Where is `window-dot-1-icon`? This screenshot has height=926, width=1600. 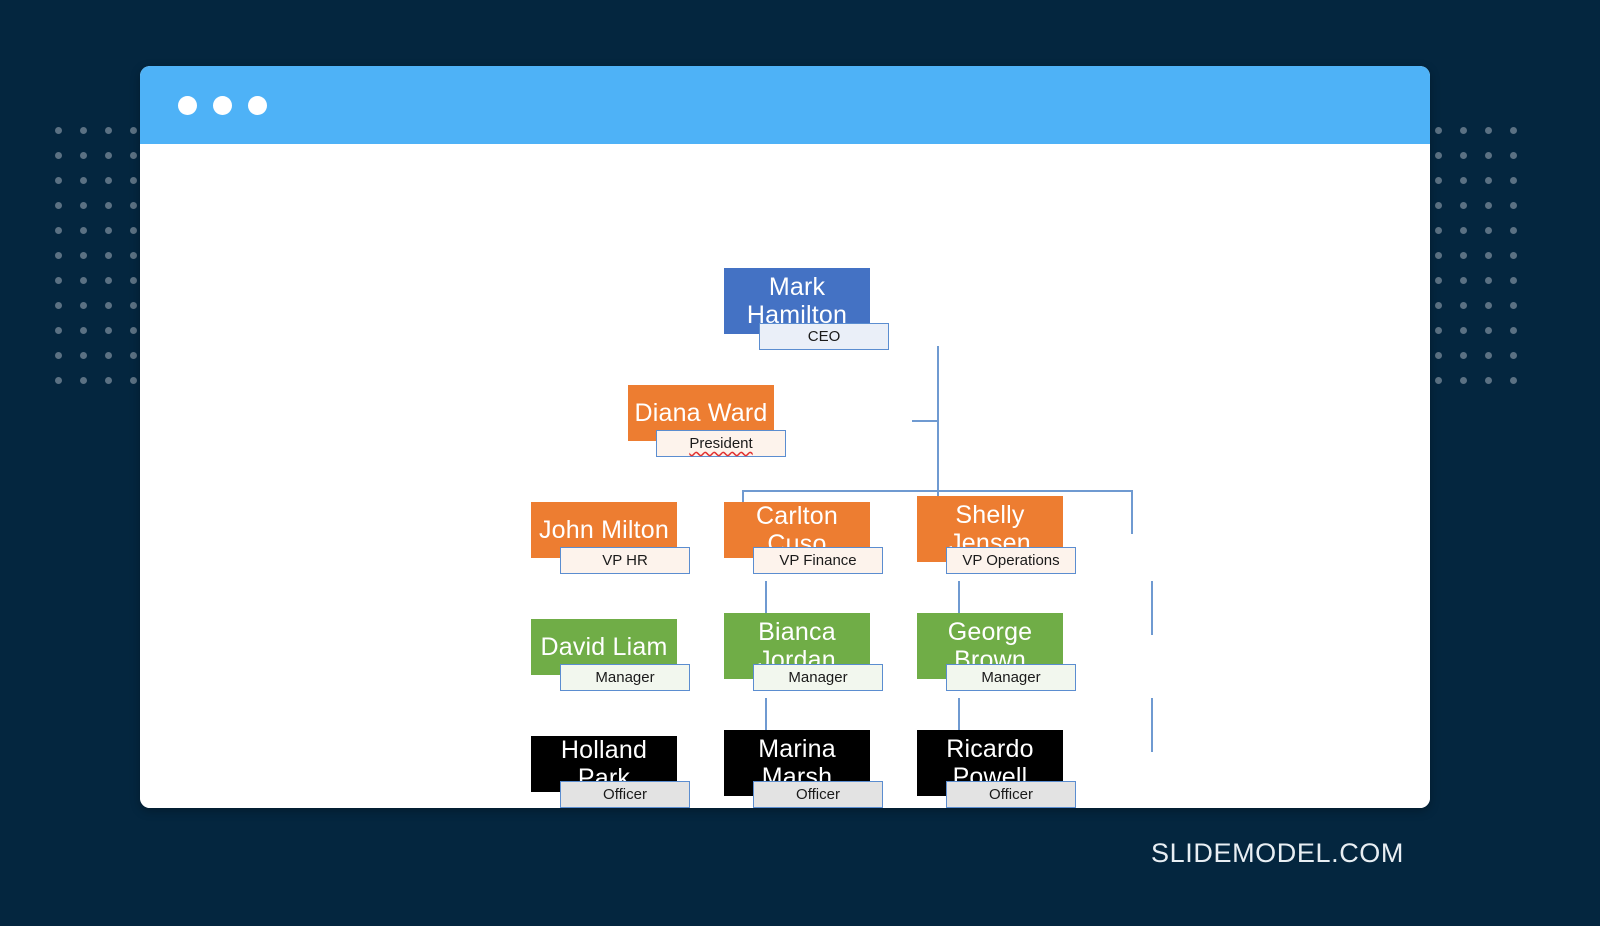
window-dot-1-icon is located at coordinates (187, 105).